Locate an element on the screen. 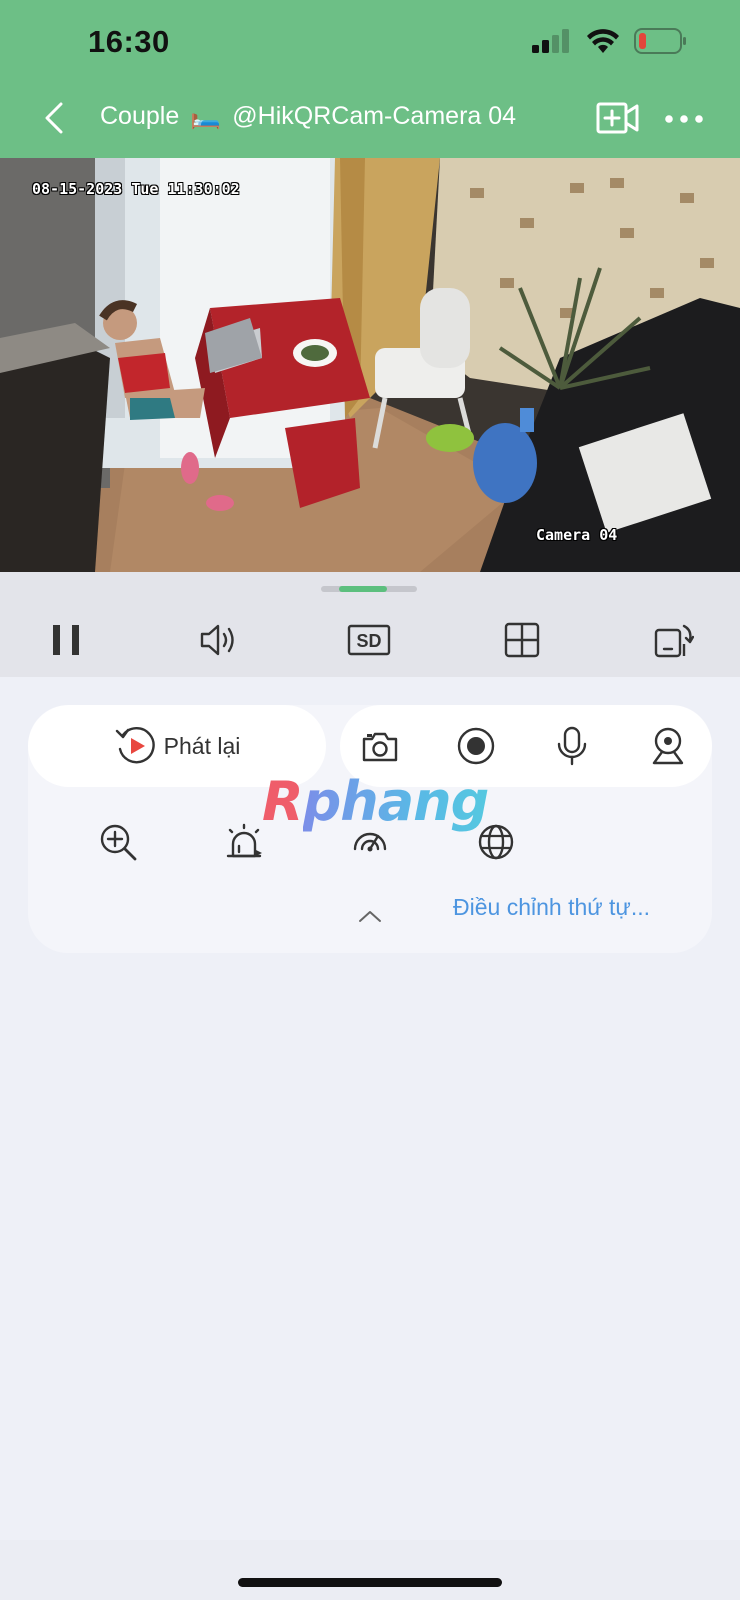  status-icons is located at coordinates (610, 41).